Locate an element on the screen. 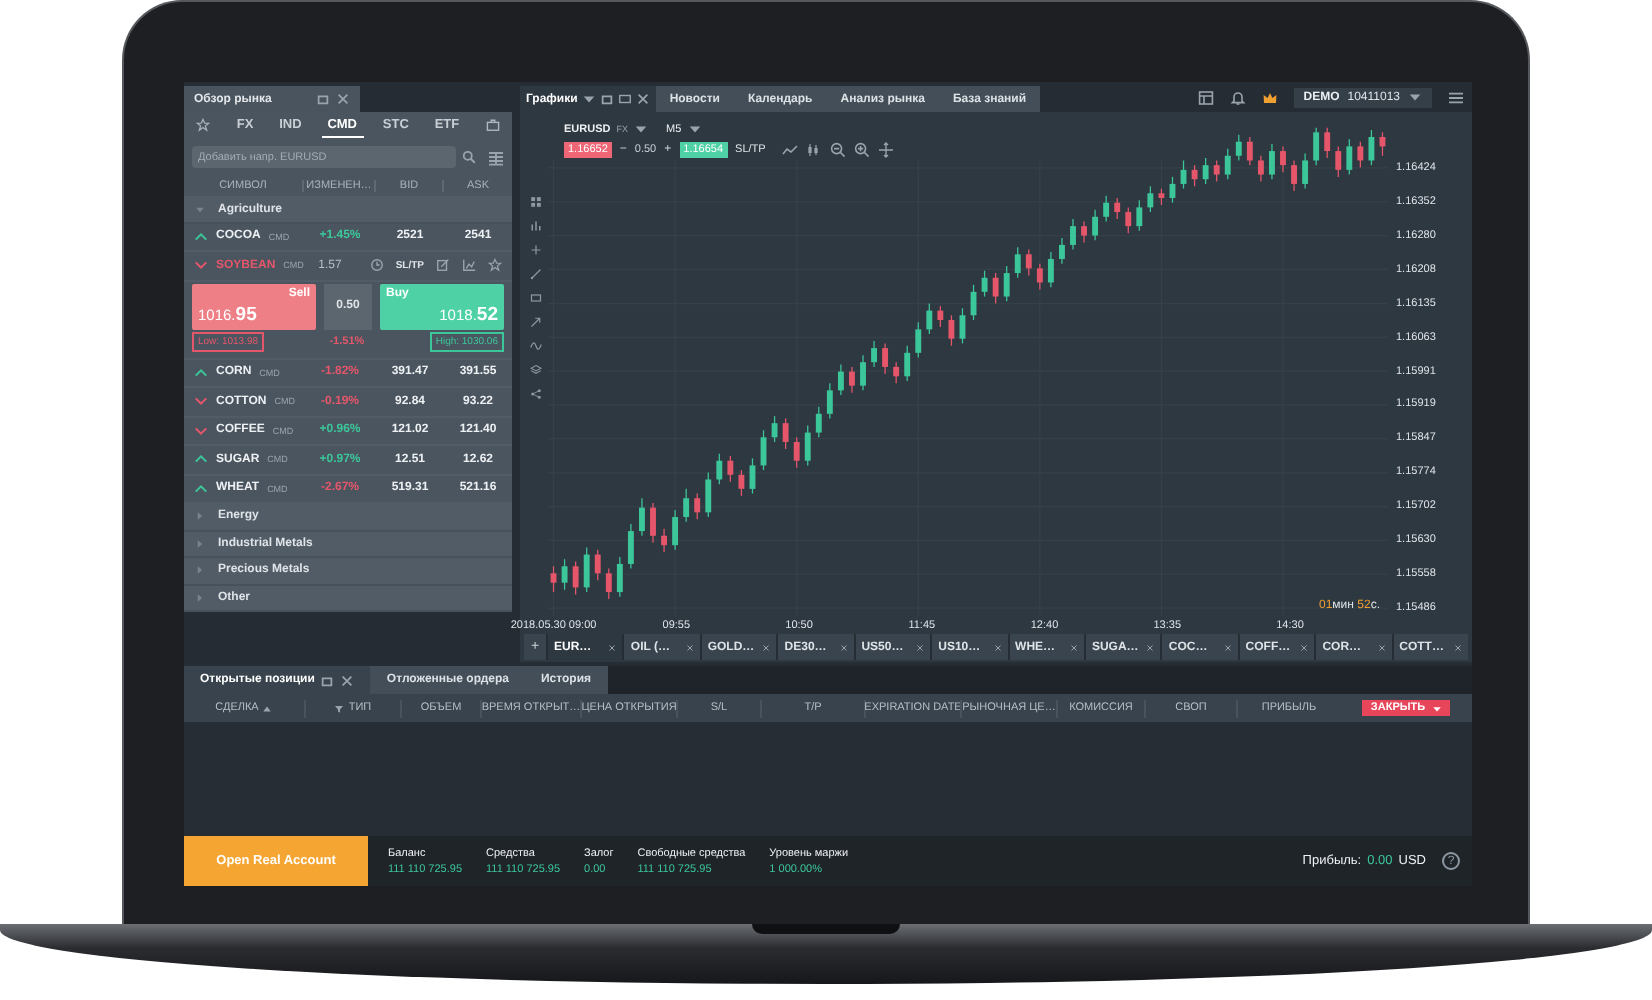  candlestick-icon is located at coordinates (813, 149).